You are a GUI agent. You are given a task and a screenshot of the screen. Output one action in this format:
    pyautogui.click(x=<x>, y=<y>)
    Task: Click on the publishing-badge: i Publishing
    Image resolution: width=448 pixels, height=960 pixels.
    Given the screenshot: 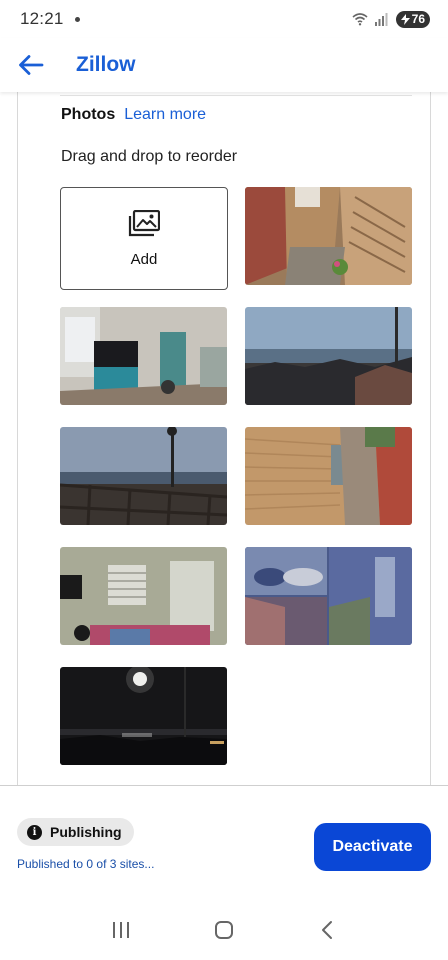 What is the action you would take?
    pyautogui.click(x=75, y=832)
    